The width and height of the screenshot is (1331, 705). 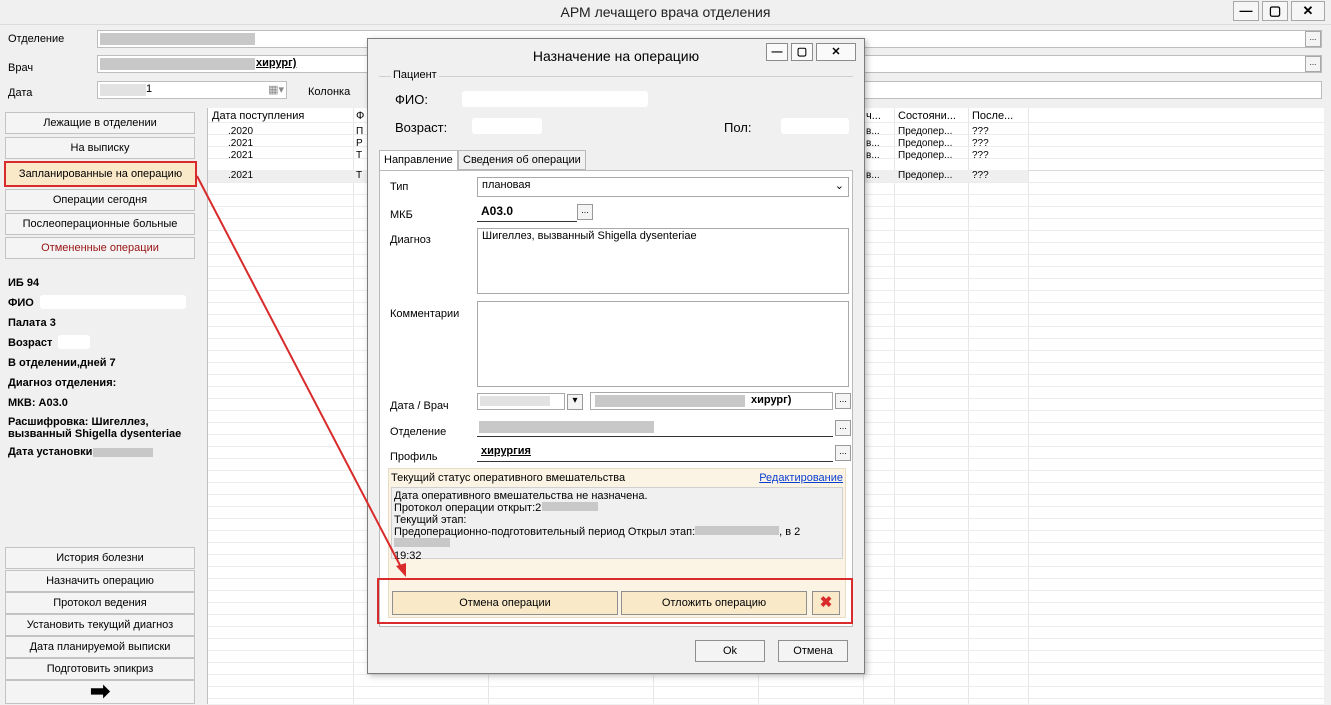 What do you see at coordinates (714, 603) in the screenshot?
I see `postpone-operation-button: Отложить операцию` at bounding box center [714, 603].